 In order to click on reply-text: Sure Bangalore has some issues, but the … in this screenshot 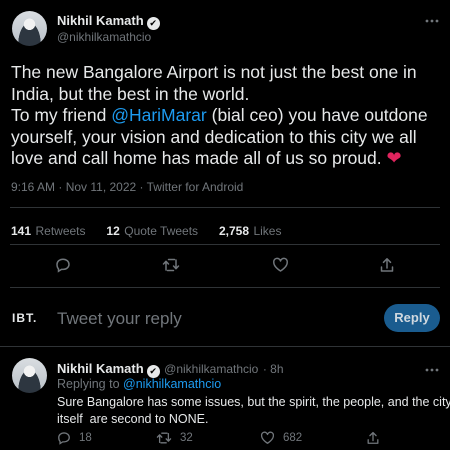, I will do `click(253, 411)`.